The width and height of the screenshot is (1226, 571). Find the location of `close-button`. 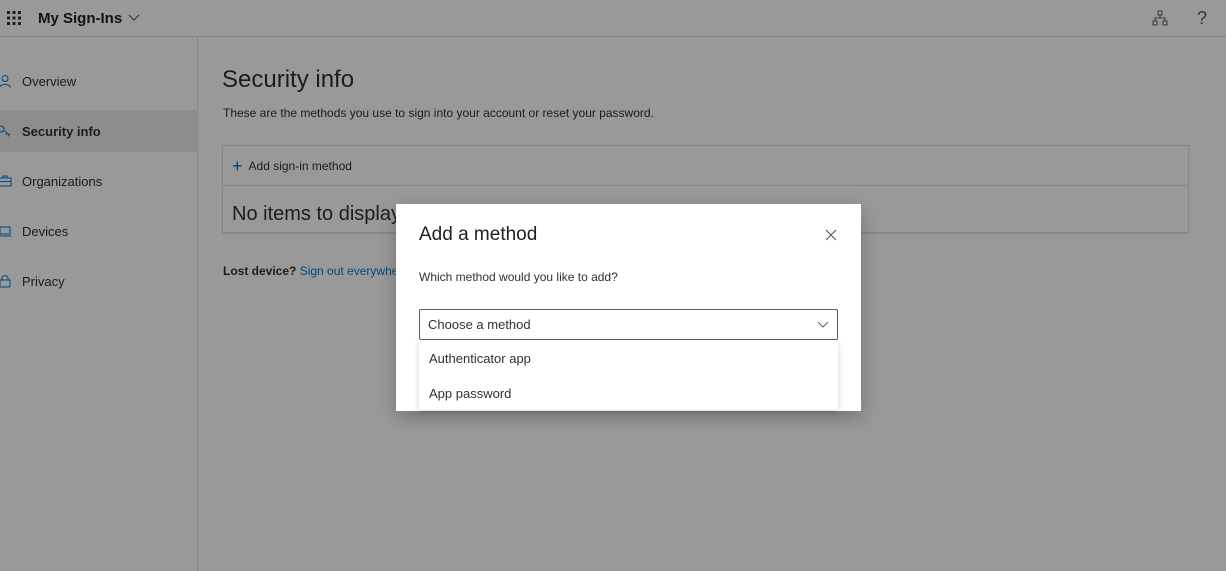

close-button is located at coordinates (831, 235).